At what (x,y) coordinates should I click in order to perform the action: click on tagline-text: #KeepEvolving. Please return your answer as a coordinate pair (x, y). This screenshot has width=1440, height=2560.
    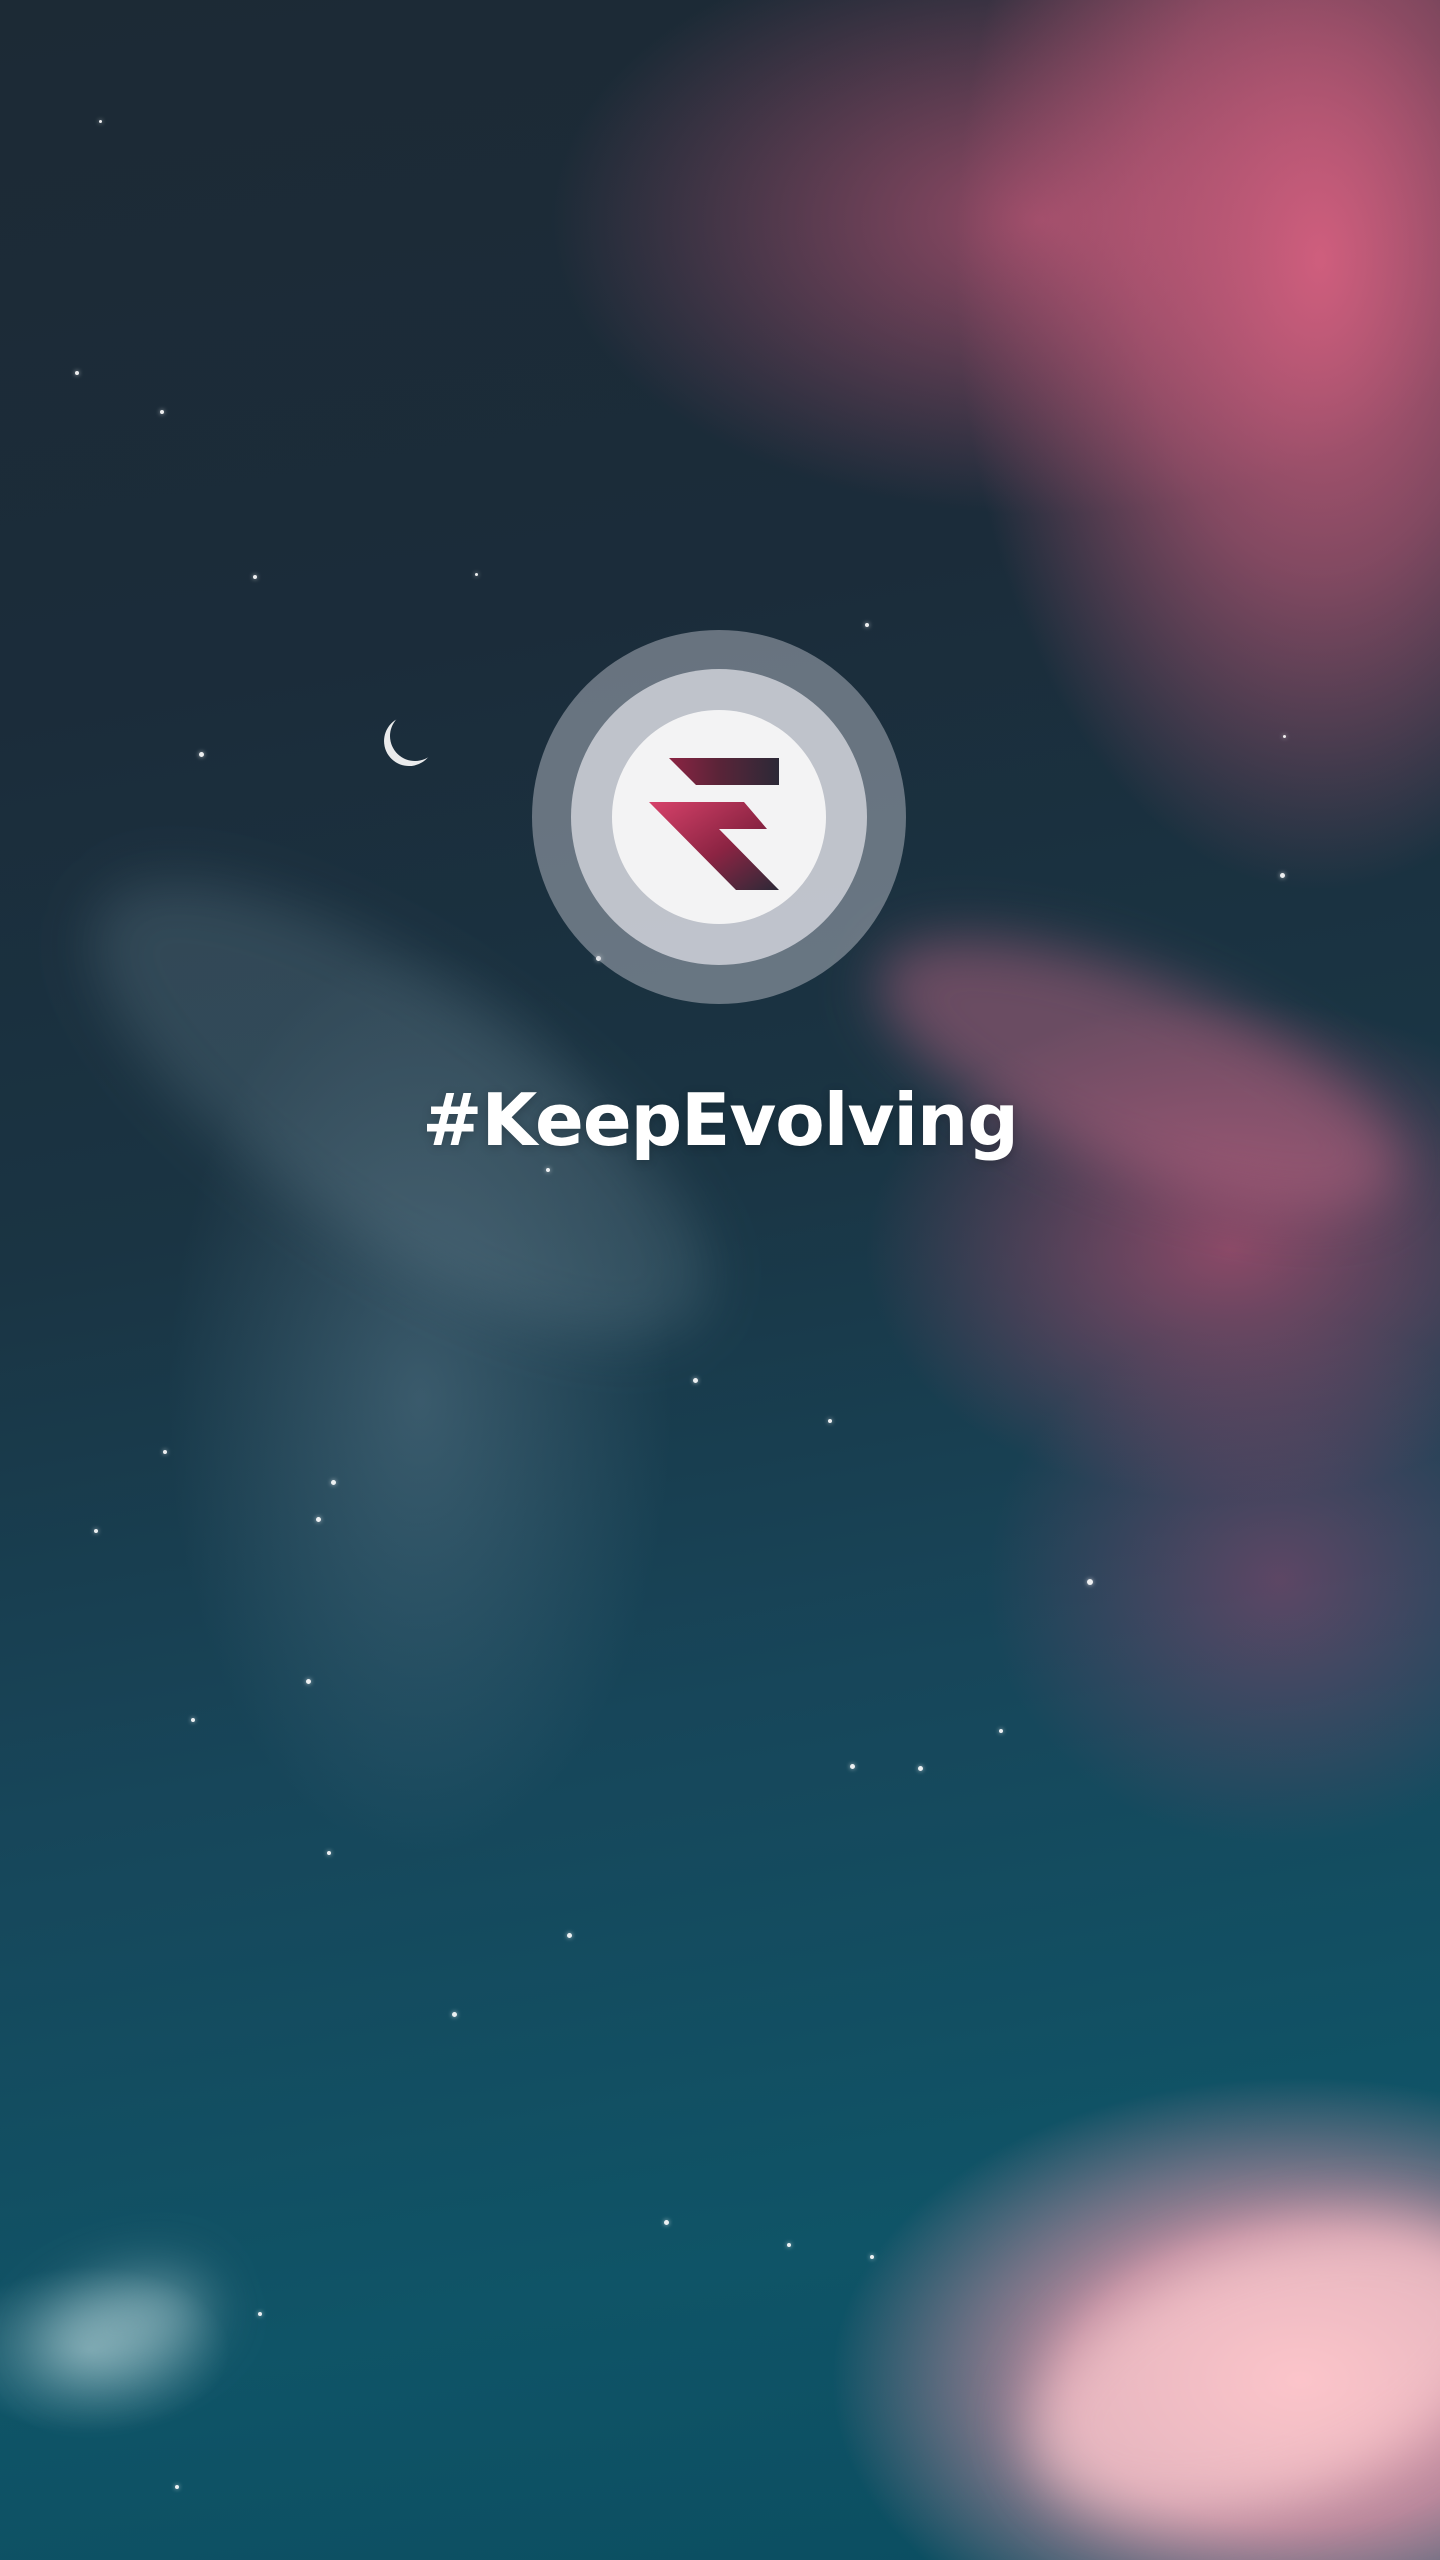
    Looking at the image, I should click on (720, 1120).